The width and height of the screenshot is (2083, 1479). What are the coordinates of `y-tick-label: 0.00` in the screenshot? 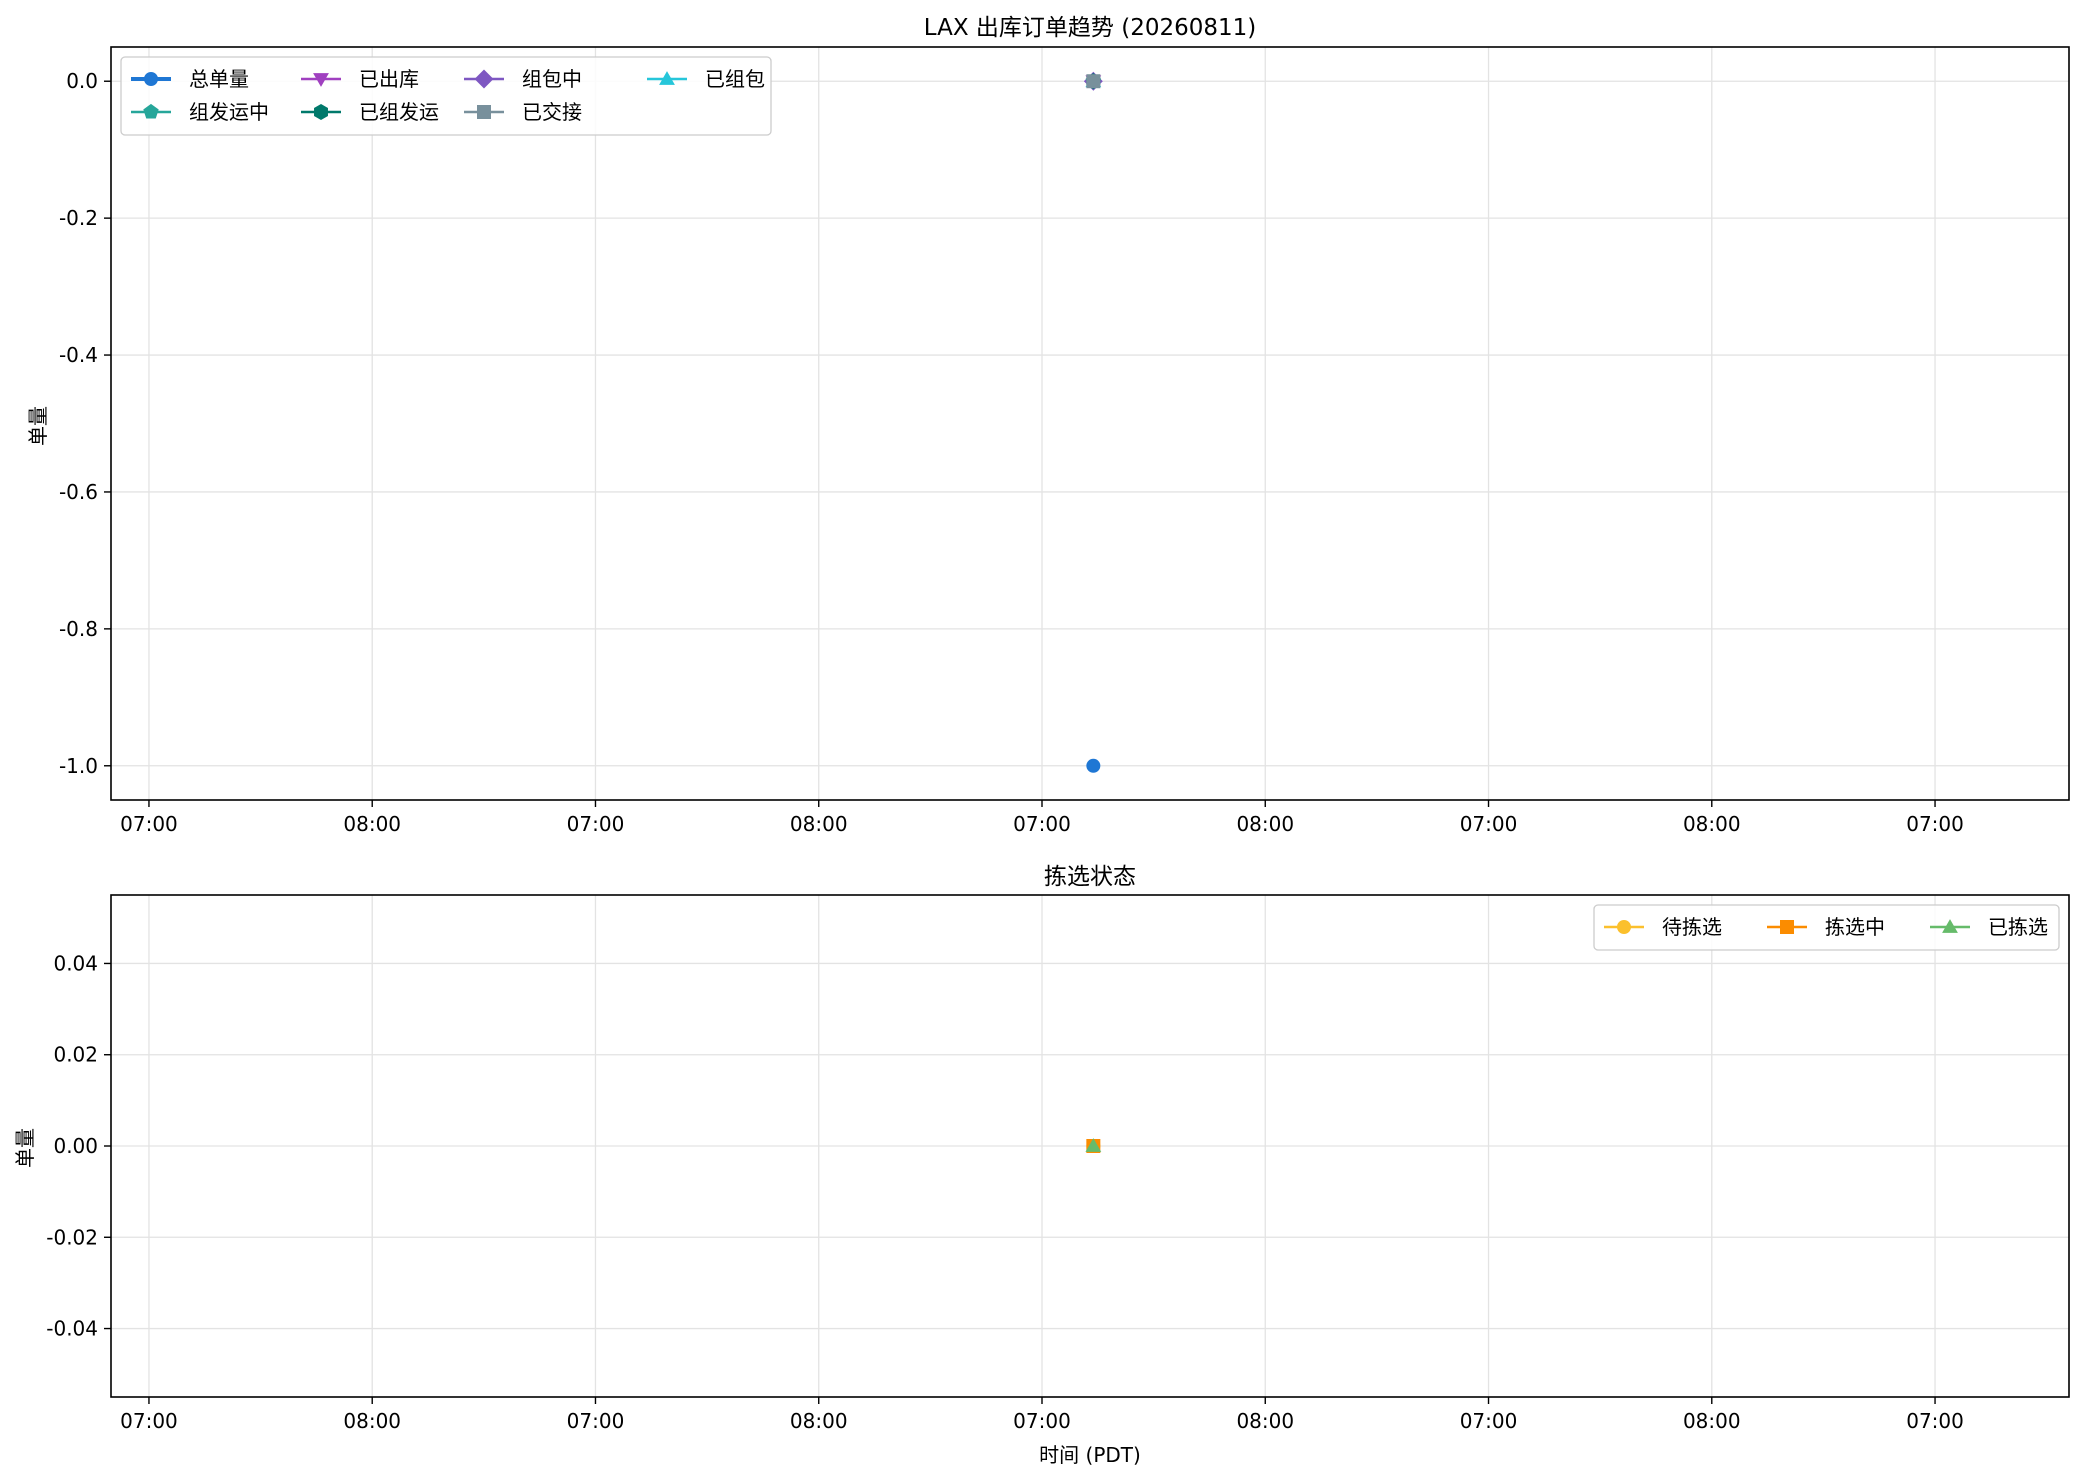 It's located at (75, 1146).